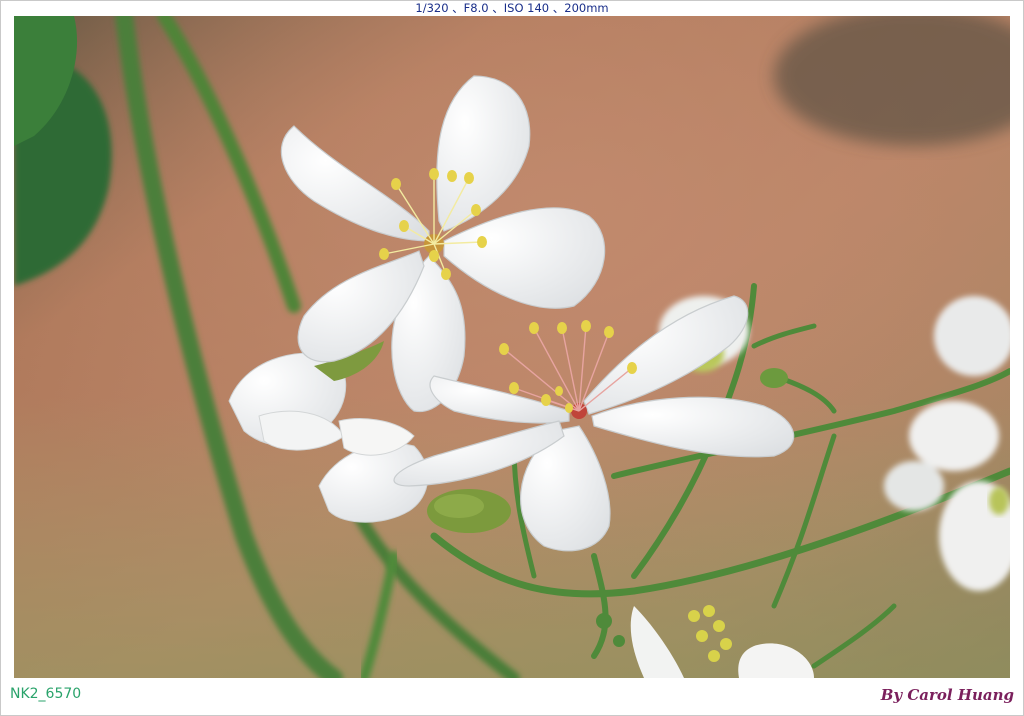 The image size is (1024, 716). What do you see at coordinates (46, 694) in the screenshot?
I see `file-id-label: NK2_6570` at bounding box center [46, 694].